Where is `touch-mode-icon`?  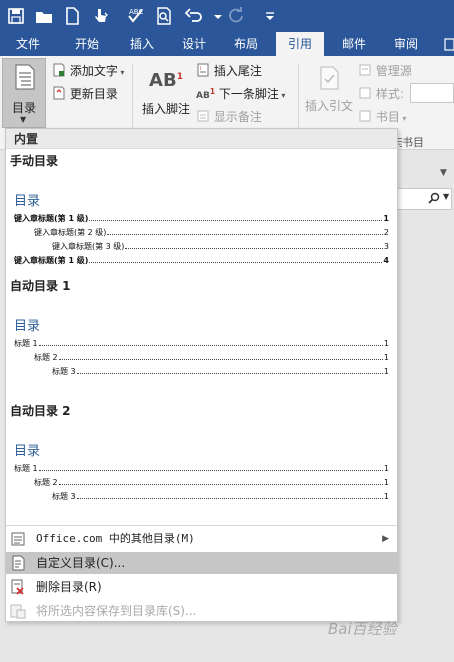
touch-mode-icon is located at coordinates (100, 16).